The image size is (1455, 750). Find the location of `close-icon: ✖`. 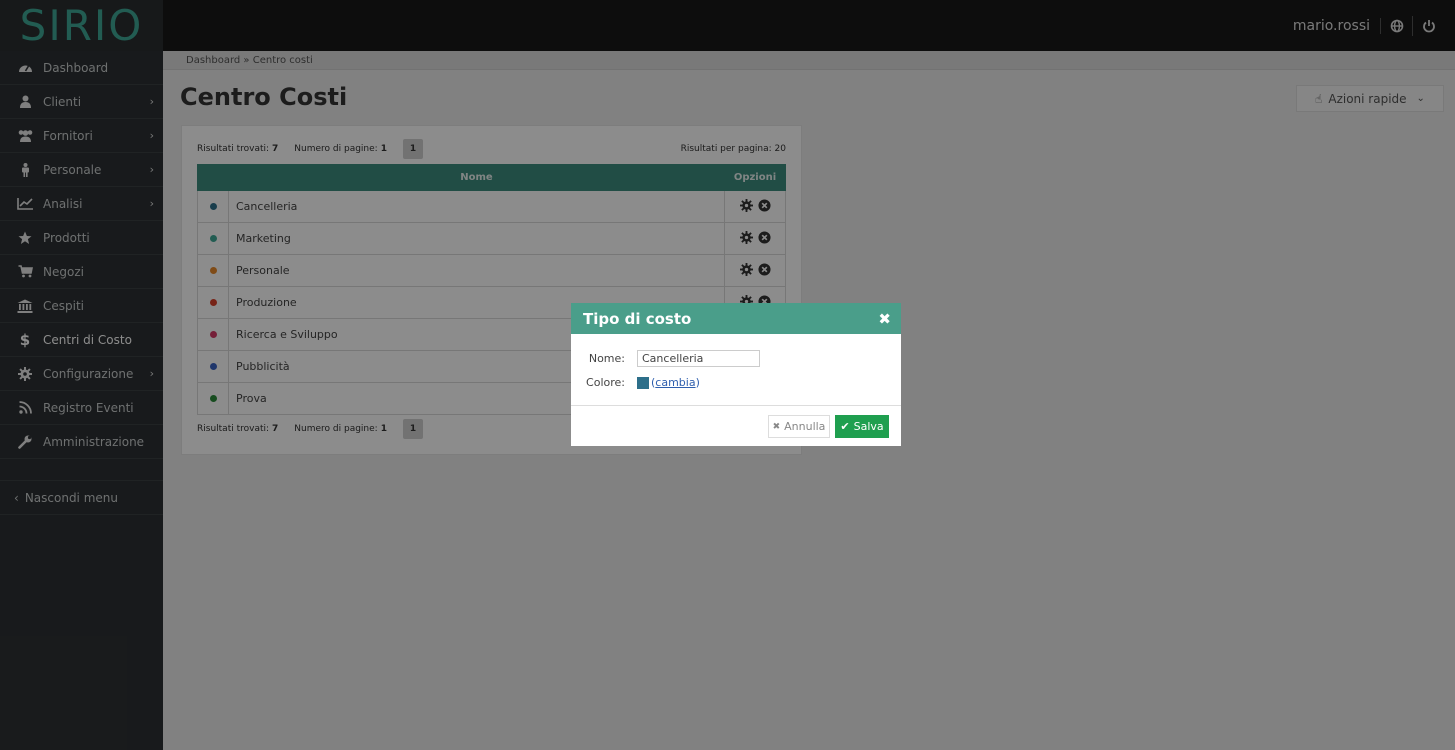

close-icon: ✖ is located at coordinates (884, 319).